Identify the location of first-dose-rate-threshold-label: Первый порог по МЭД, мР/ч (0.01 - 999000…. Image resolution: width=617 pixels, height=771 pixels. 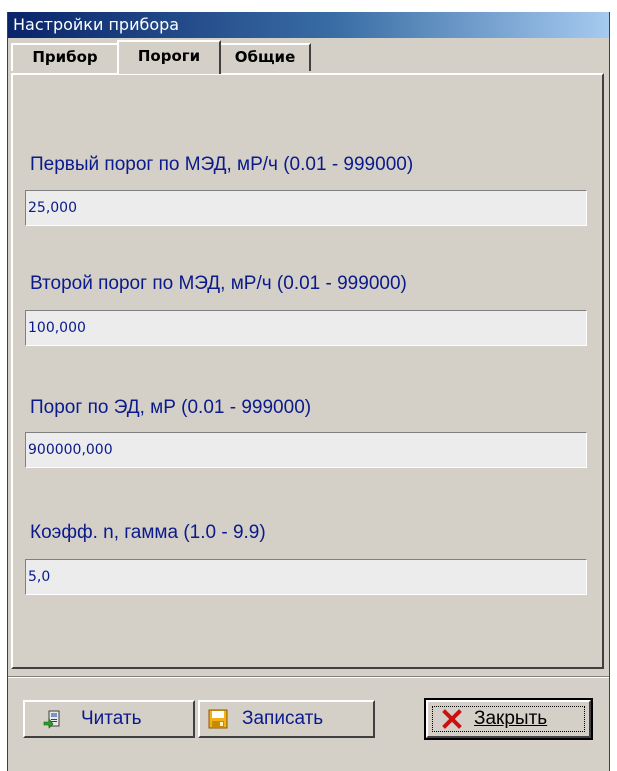
(222, 164).